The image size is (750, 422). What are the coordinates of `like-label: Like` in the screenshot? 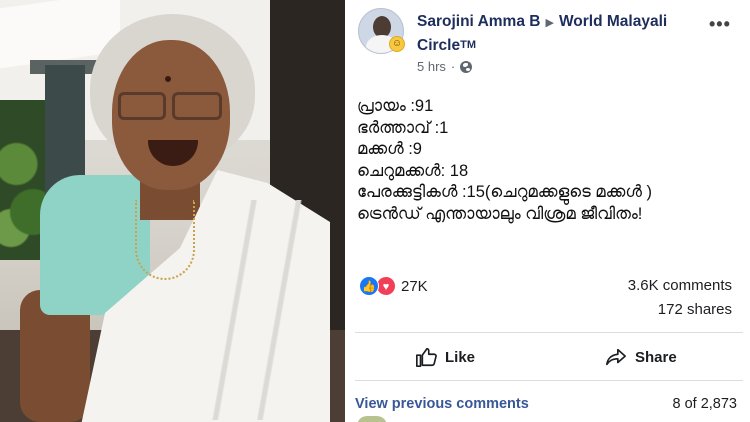 It's located at (460, 357).